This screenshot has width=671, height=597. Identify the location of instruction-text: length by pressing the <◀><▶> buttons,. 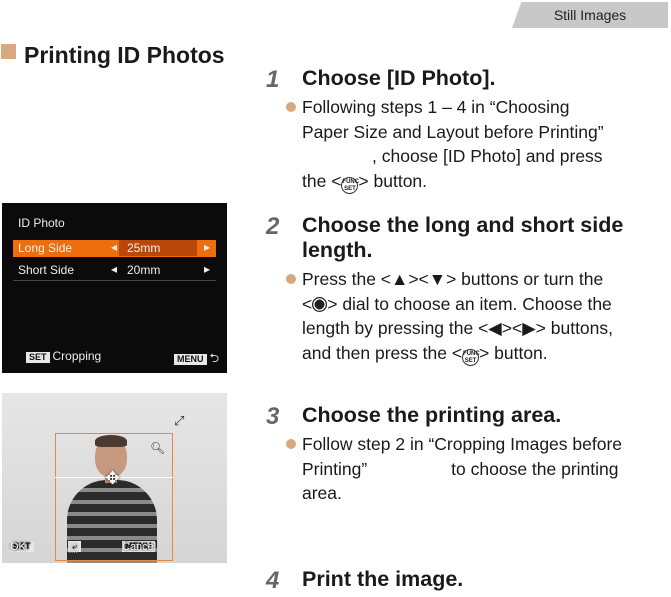
(458, 328).